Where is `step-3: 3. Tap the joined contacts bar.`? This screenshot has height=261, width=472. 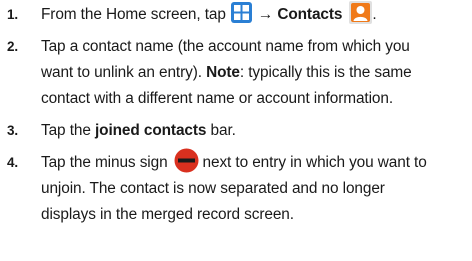
step-3: 3. Tap the joined contacts bar. is located at coordinates (236, 131).